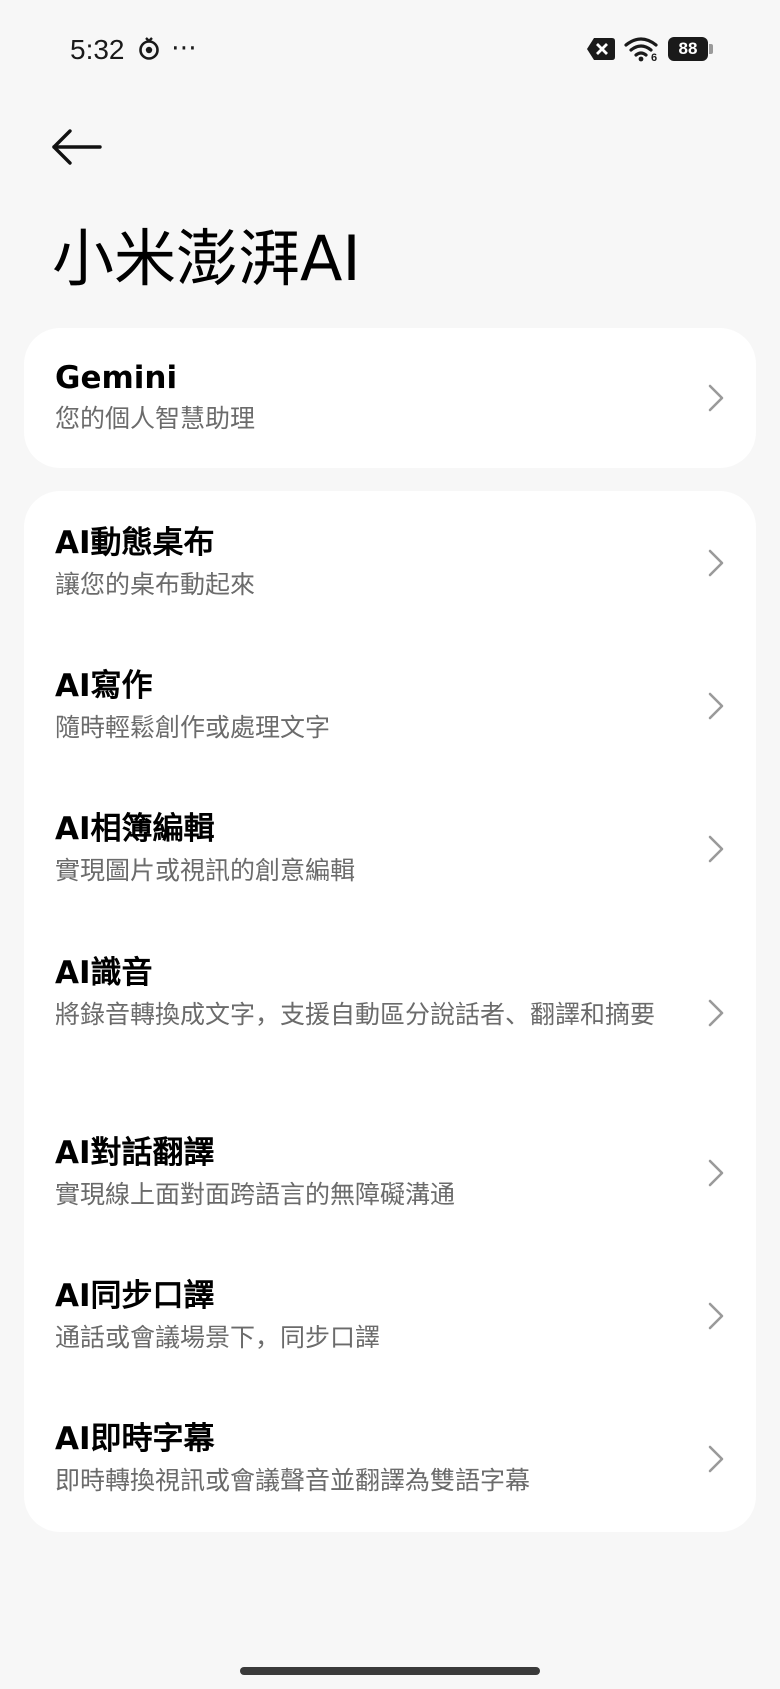 Image resolution: width=780 pixels, height=1689 pixels. Describe the element at coordinates (155, 584) in the screenshot. I see `item-subtitle: 讓您的桌布動起來` at that location.